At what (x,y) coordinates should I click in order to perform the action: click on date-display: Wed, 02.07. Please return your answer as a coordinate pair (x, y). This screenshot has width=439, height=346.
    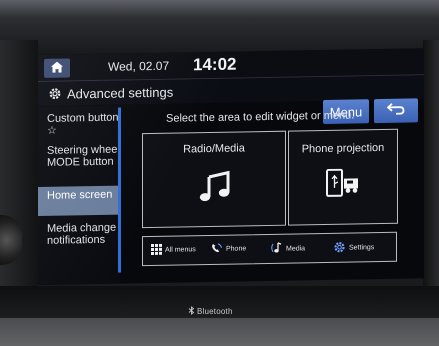
    Looking at the image, I should click on (139, 66).